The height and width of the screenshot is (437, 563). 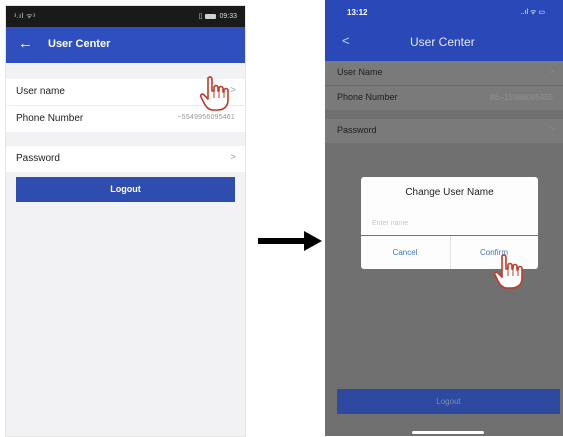 I want to click on back-arrow-icon: ←, so click(x=25, y=44).